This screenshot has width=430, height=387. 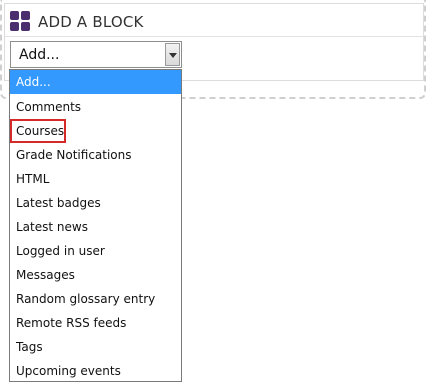 What do you see at coordinates (95, 251) in the screenshot?
I see `dropdown-option-logged-in-user: Logged in user` at bounding box center [95, 251].